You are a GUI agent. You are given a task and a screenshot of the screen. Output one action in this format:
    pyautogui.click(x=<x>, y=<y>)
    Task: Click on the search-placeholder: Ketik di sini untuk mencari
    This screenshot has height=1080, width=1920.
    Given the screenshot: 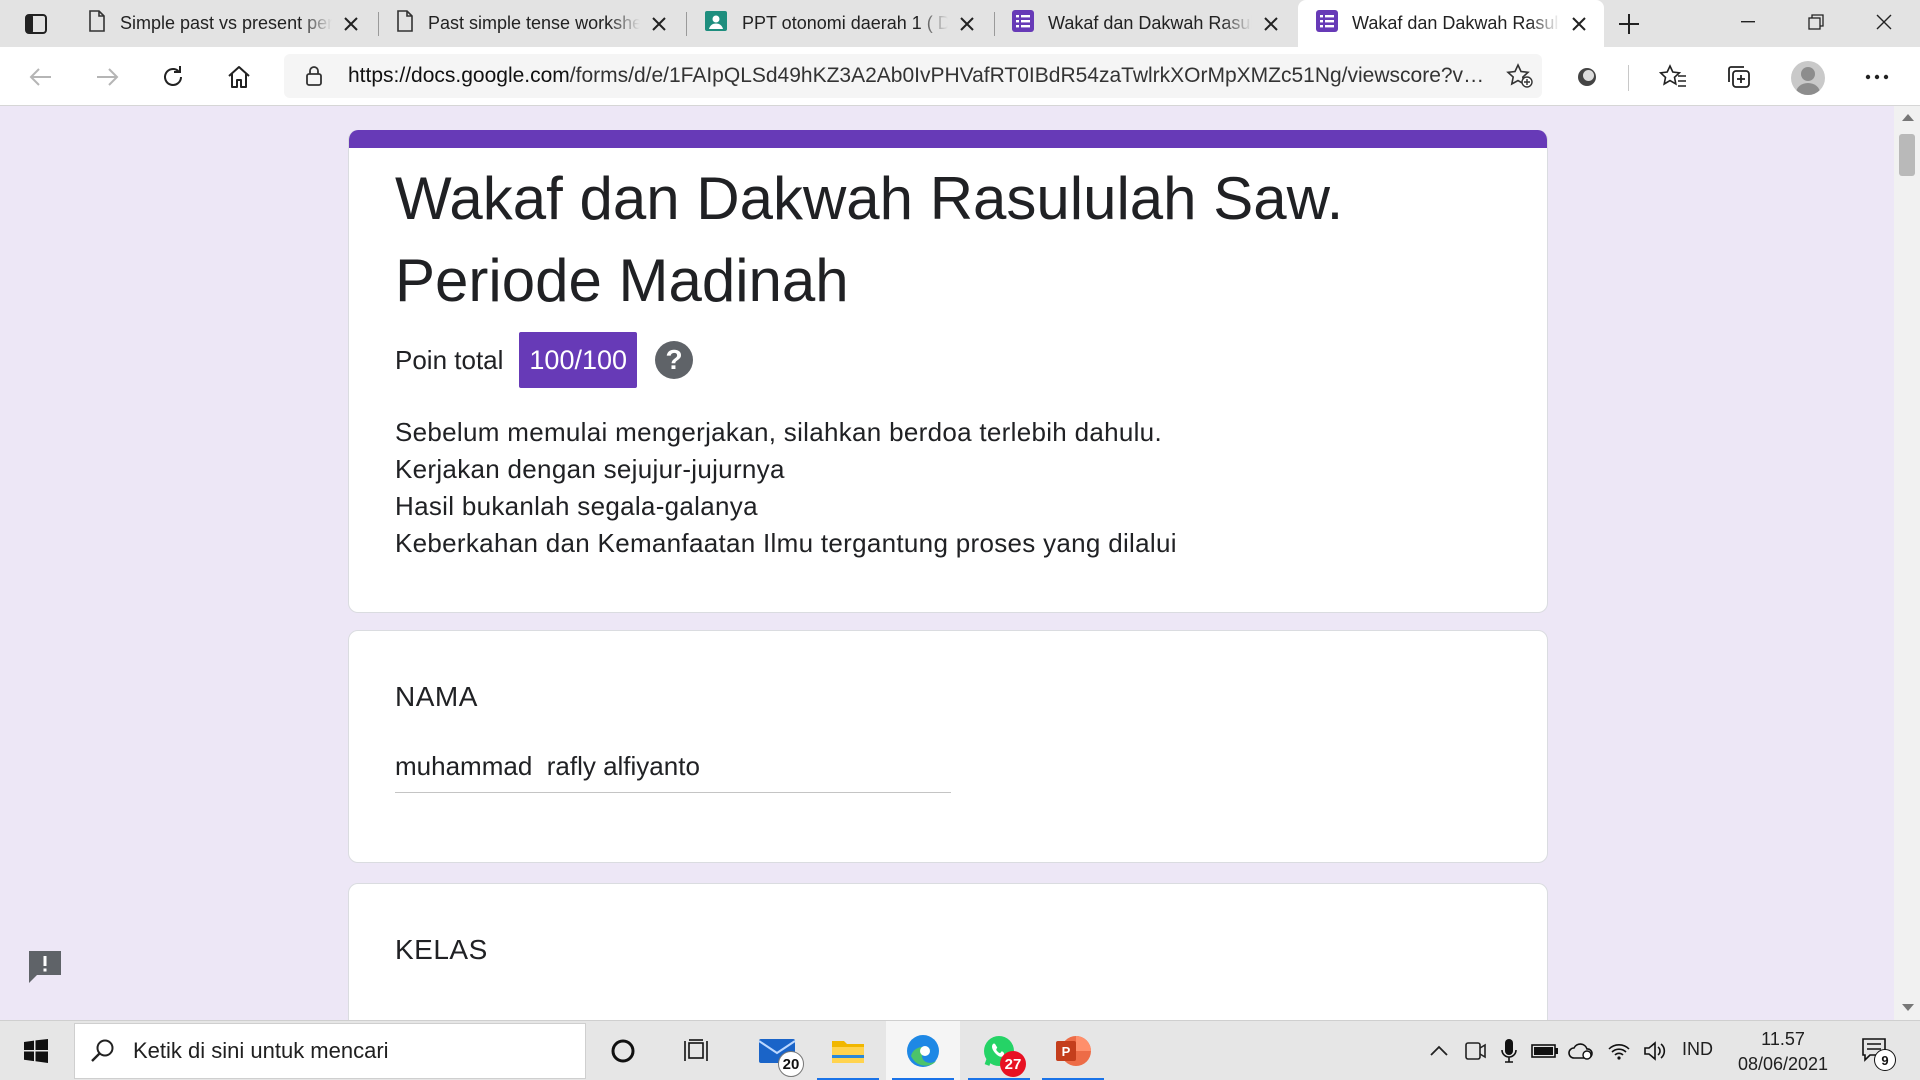 What is the action you would take?
    pyautogui.click(x=261, y=1050)
    